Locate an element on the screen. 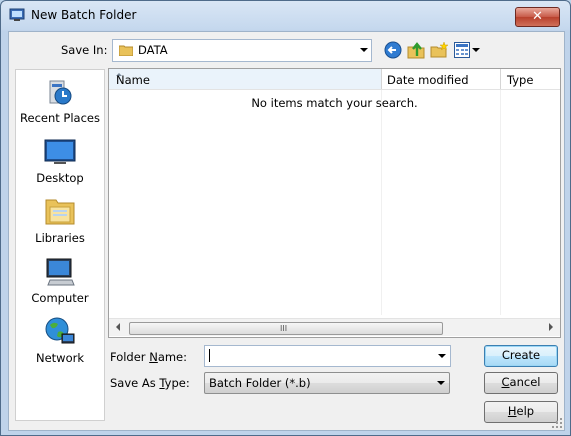  scroll-left-icon is located at coordinates (118, 327).